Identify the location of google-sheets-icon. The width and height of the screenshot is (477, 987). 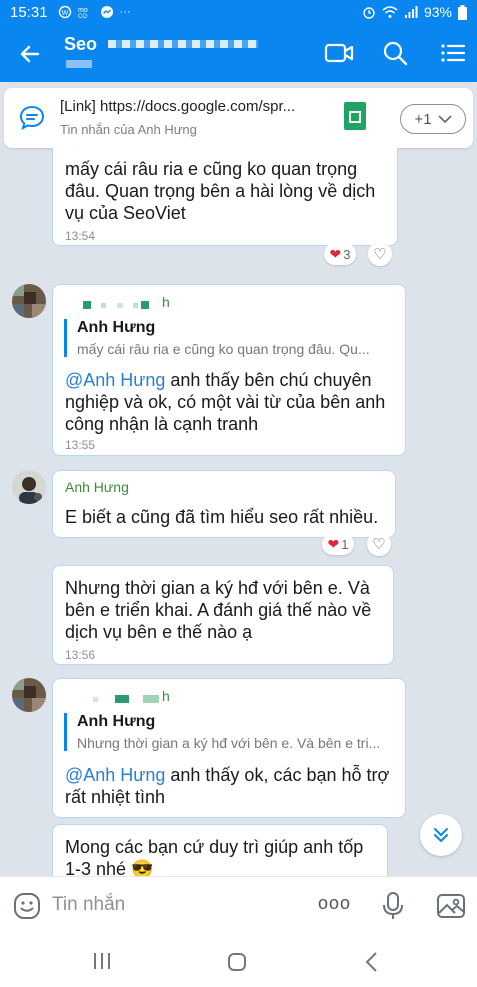
(355, 116).